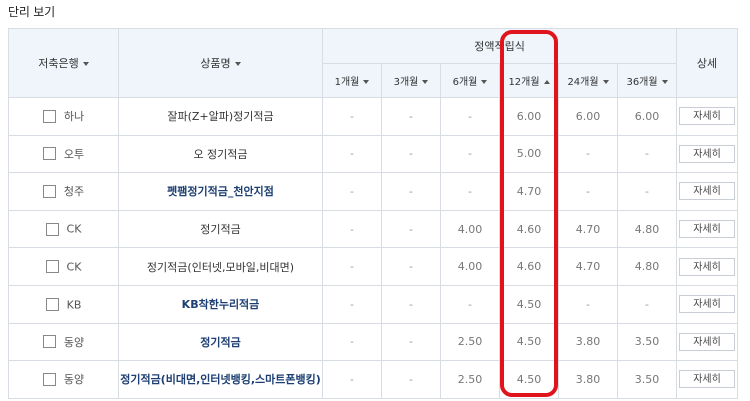 Image resolution: width=750 pixels, height=401 pixels. I want to click on header-detail: 상세, so click(707, 63).